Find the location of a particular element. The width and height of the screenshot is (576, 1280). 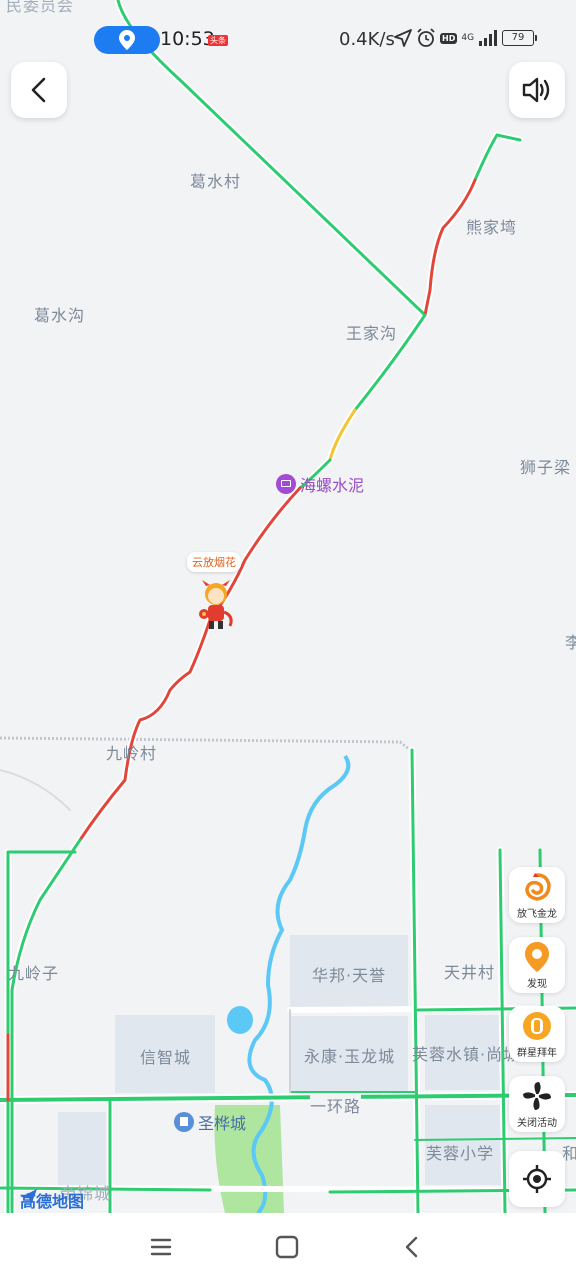

amap-arrow-icon is located at coordinates (29, 1197).